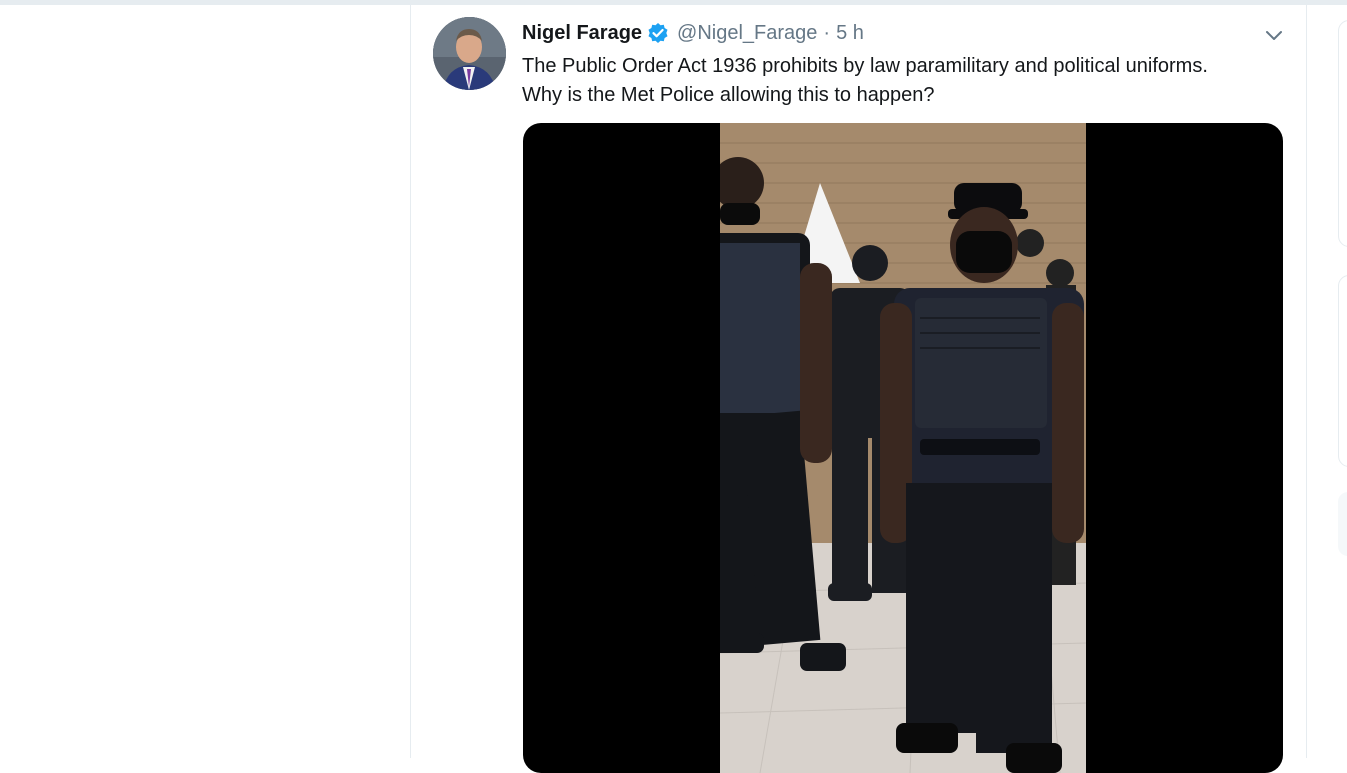 This screenshot has height=773, width=1347. Describe the element at coordinates (1274, 35) in the screenshot. I see `chevron-down-icon` at that location.